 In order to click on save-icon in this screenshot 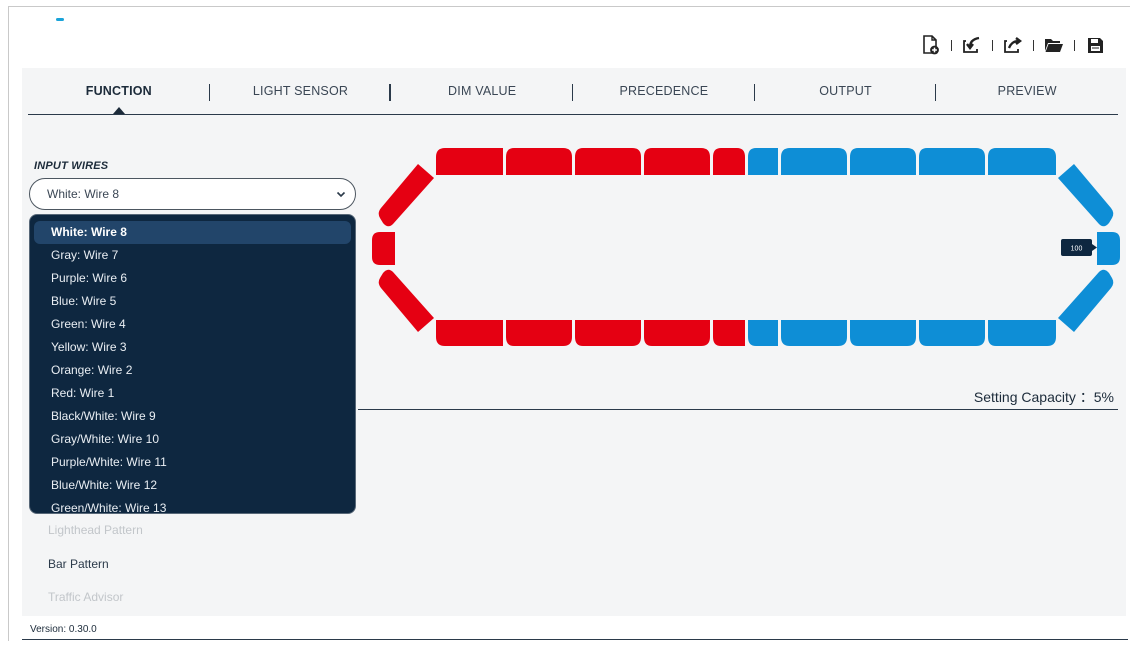, I will do `click(1095, 45)`.